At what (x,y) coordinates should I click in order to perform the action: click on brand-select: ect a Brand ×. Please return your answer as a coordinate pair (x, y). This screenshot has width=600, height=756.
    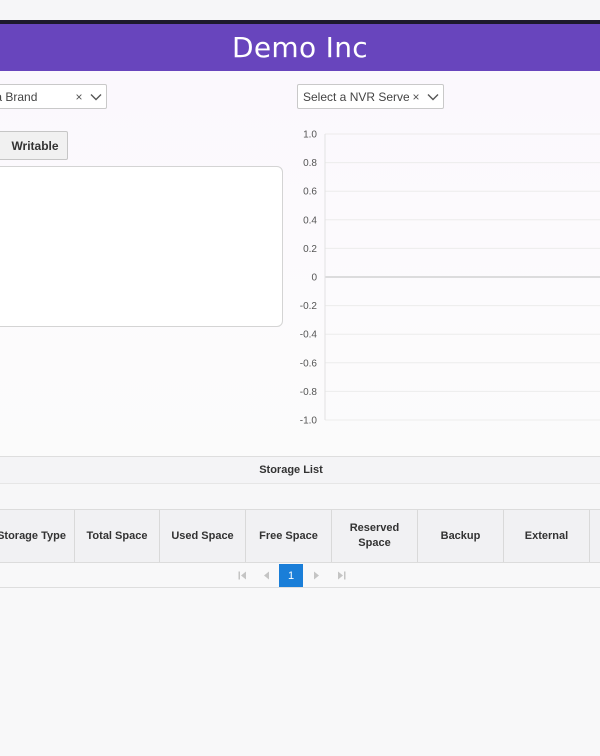
    Looking at the image, I should click on (53, 96).